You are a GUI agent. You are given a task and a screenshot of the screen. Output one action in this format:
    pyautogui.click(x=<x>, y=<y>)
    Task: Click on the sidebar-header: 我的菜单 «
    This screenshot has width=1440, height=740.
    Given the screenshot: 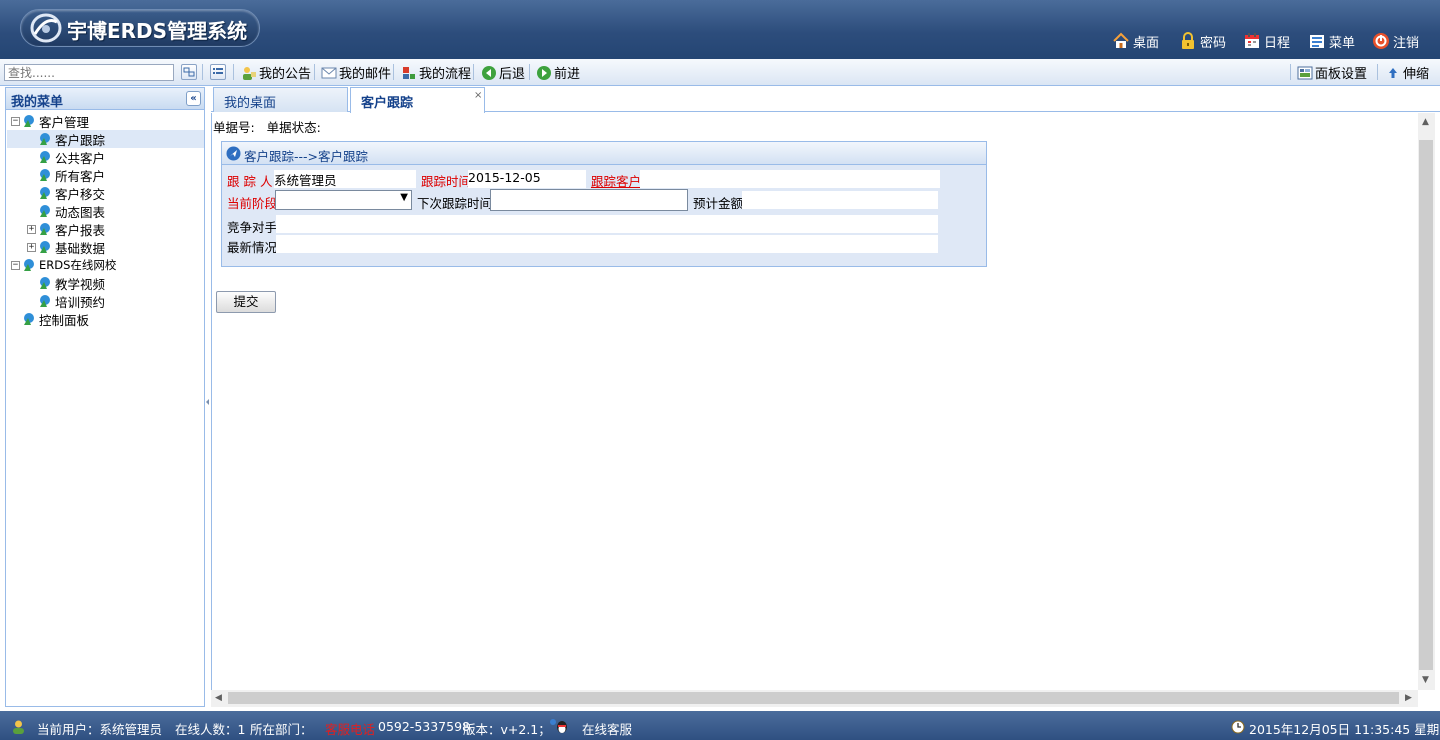 What is the action you would take?
    pyautogui.click(x=105, y=99)
    